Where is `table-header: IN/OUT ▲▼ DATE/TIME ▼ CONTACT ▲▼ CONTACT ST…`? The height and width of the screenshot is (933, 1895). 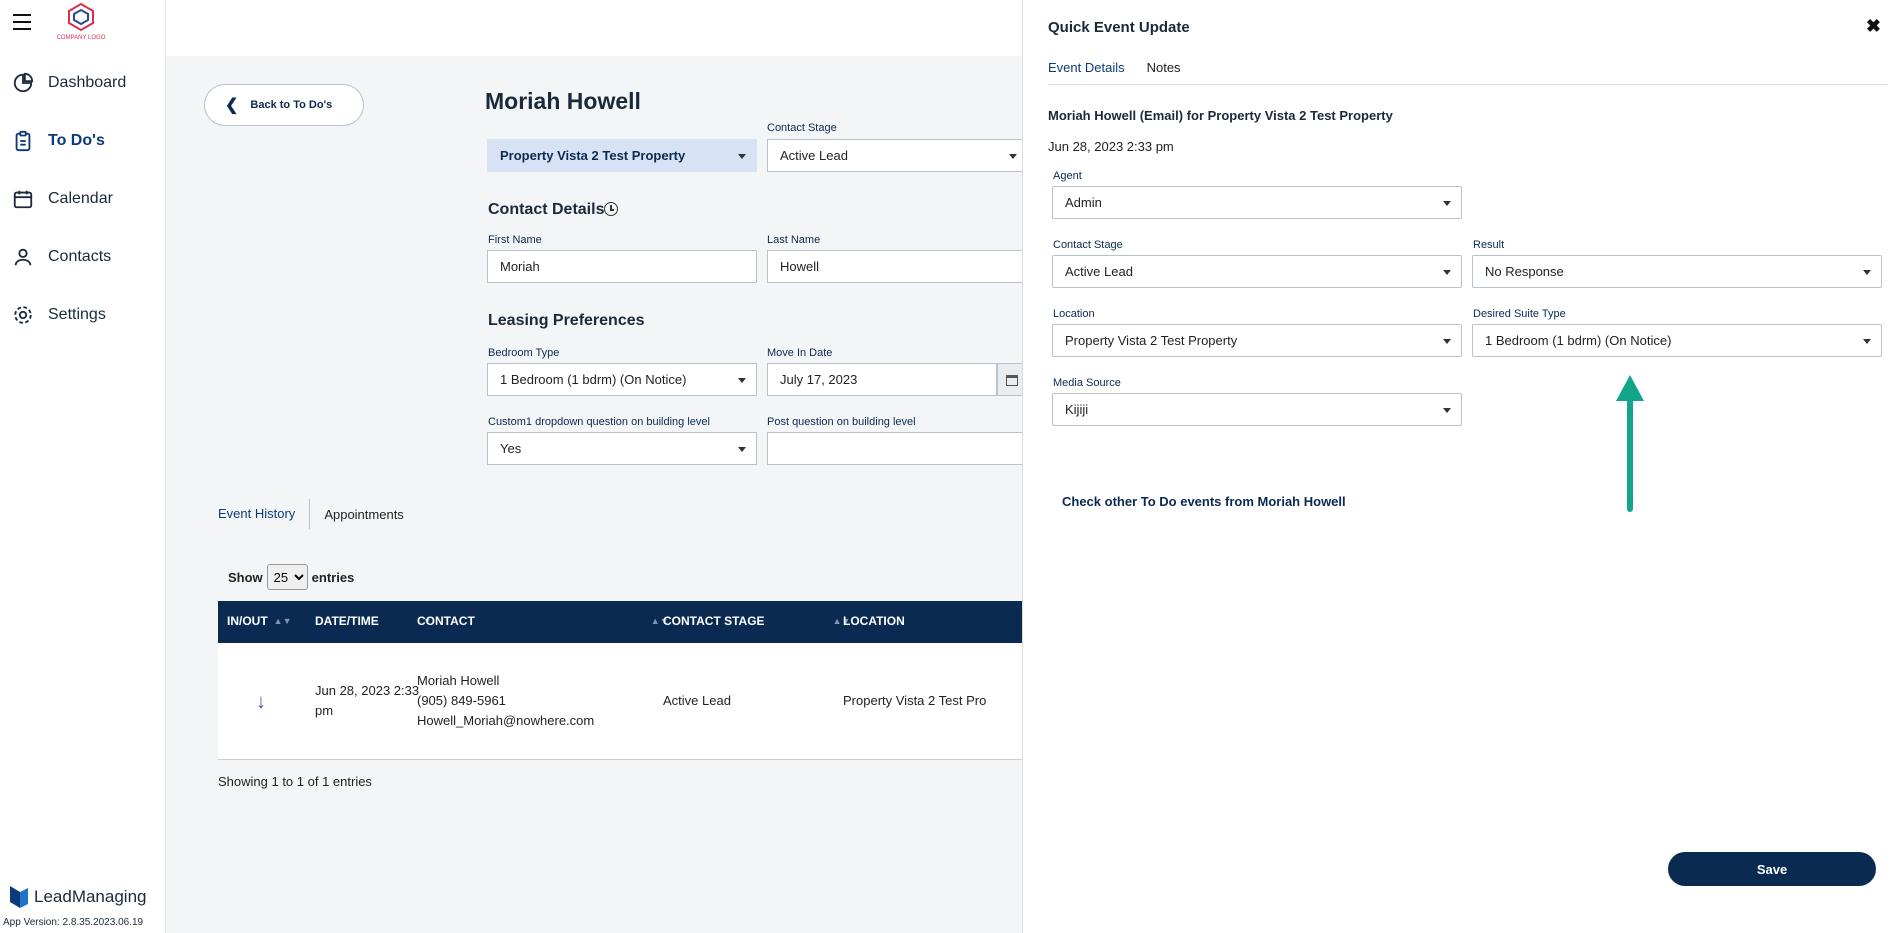 table-header: IN/OUT ▲▼ DATE/TIME ▼ CONTACT ▲▼ CONTACT ST… is located at coordinates (622, 622).